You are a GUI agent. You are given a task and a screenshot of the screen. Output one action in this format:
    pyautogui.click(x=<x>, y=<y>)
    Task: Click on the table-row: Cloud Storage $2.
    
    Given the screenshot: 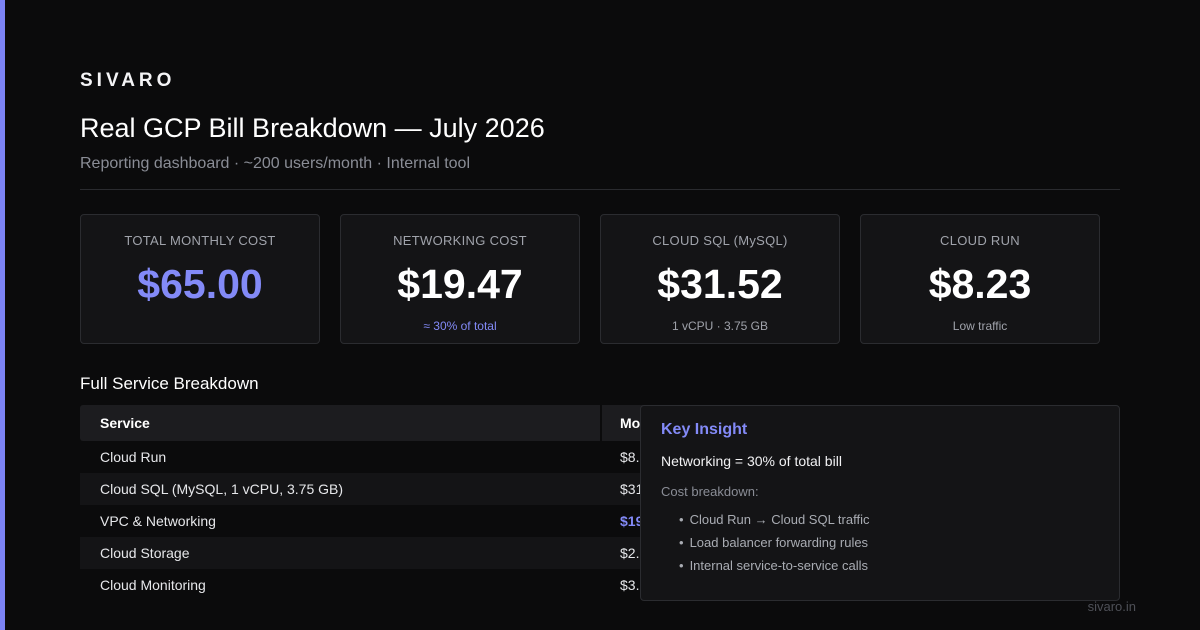 What is the action you would take?
    pyautogui.click(x=390, y=553)
    